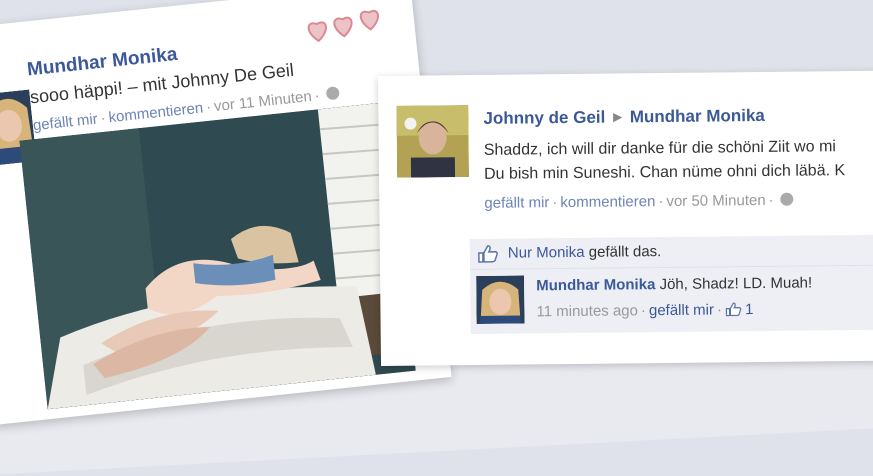 The image size is (873, 476). Describe the element at coordinates (500, 299) in the screenshot. I see `comment-avatar` at that location.